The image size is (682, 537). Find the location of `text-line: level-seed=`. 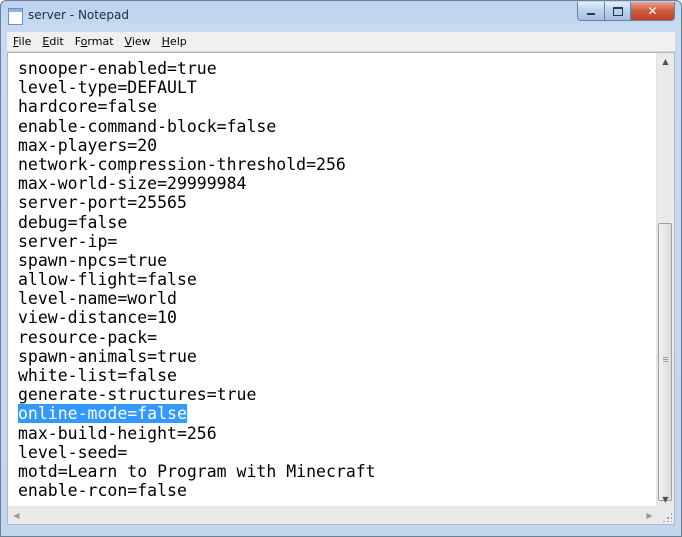

text-line: level-seed= is located at coordinates (338, 452).